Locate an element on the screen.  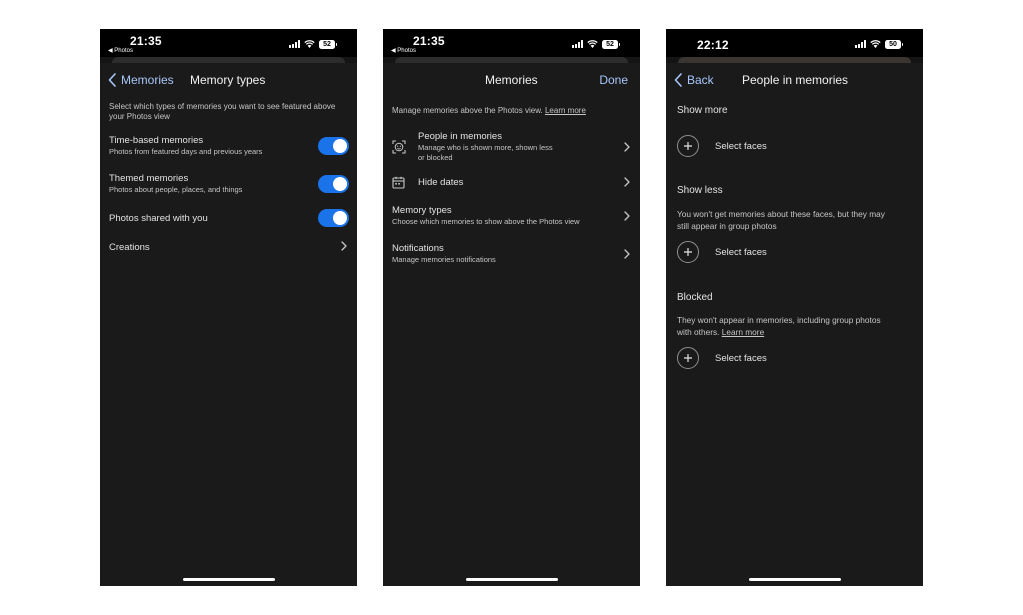
status-time: 22:12 is located at coordinates (713, 45).